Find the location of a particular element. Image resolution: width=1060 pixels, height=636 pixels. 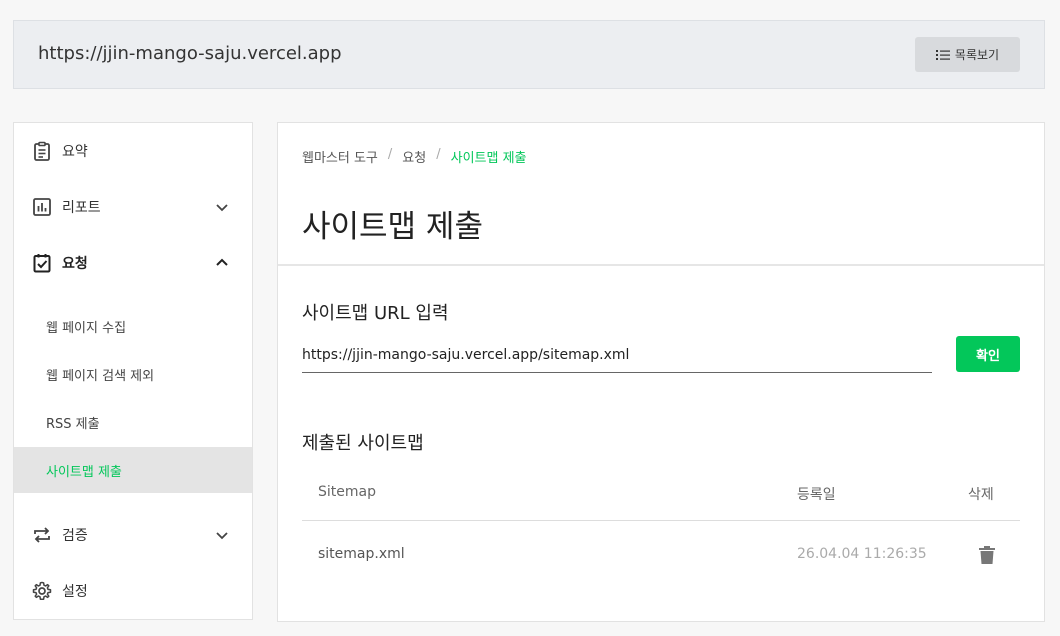

sidebar-subitem-rss-submit: RSS 제출 is located at coordinates (133, 422).